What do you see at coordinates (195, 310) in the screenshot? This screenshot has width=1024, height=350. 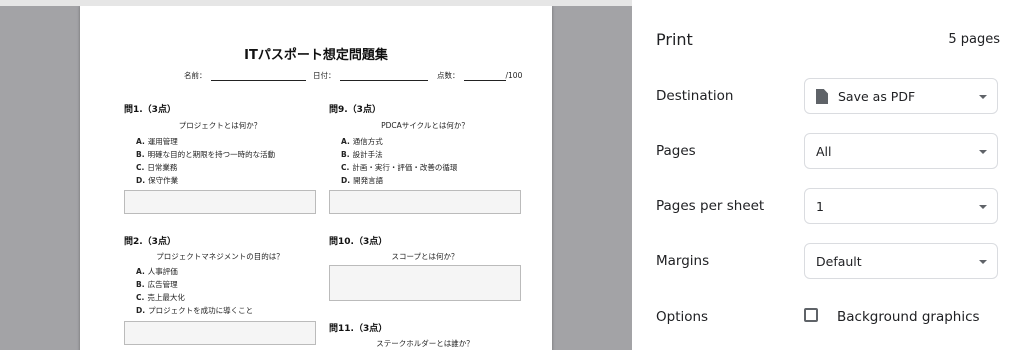 I see `option: D. プロジェクトを成功に導くこと` at bounding box center [195, 310].